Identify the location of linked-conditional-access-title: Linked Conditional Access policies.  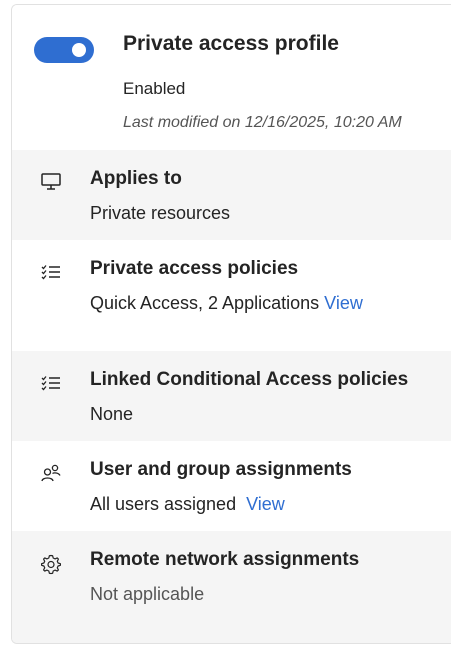
(249, 379).